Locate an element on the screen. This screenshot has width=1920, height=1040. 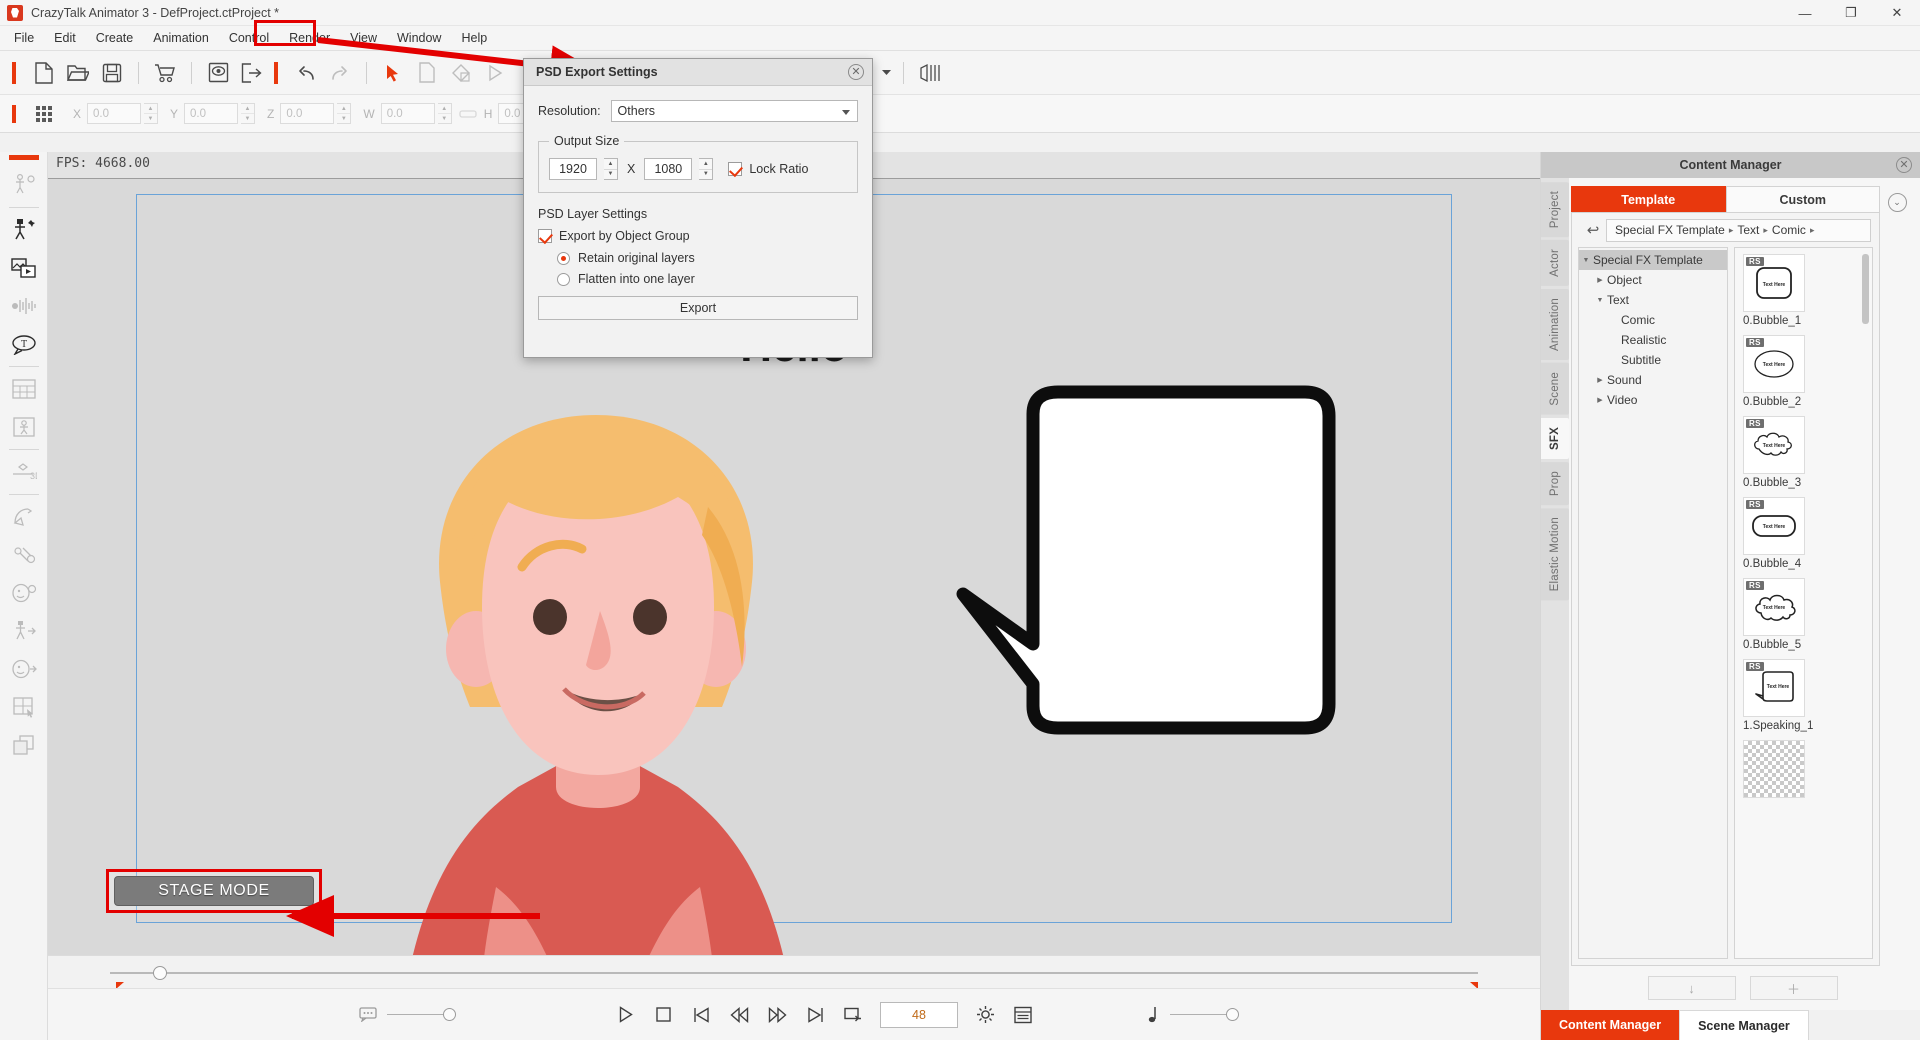
coord-y-spinner: ▲ ▼ is located at coordinates (248, 113).